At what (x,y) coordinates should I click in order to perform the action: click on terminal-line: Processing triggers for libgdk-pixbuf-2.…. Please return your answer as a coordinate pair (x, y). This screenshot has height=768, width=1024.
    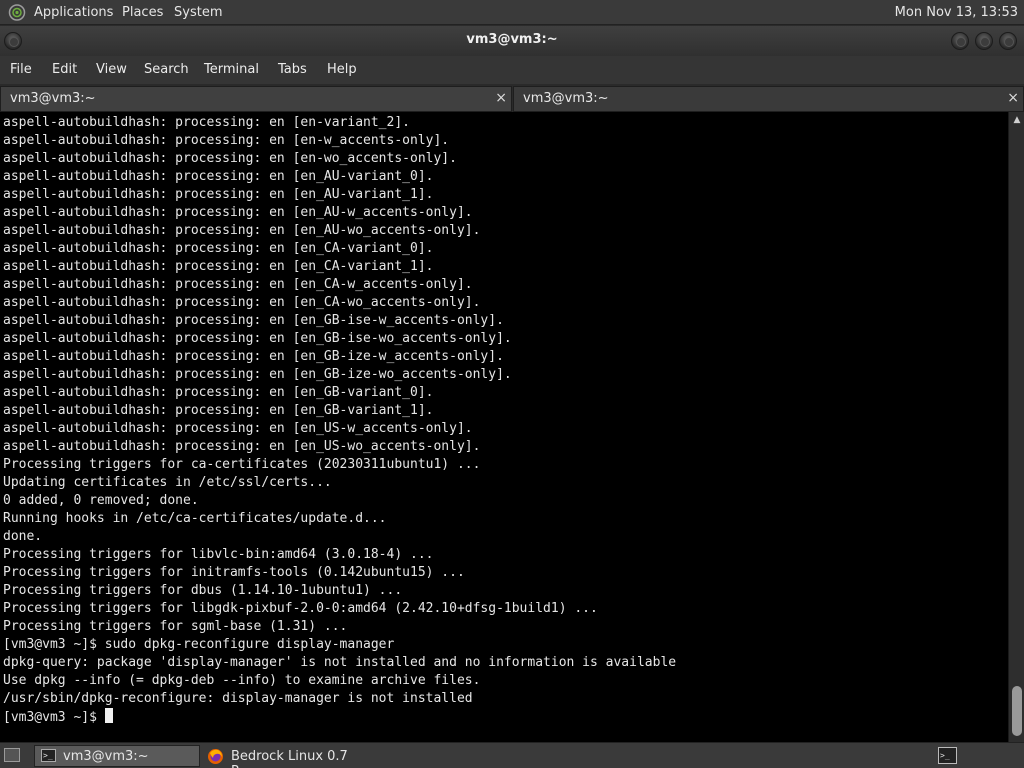
    Looking at the image, I should click on (300, 608).